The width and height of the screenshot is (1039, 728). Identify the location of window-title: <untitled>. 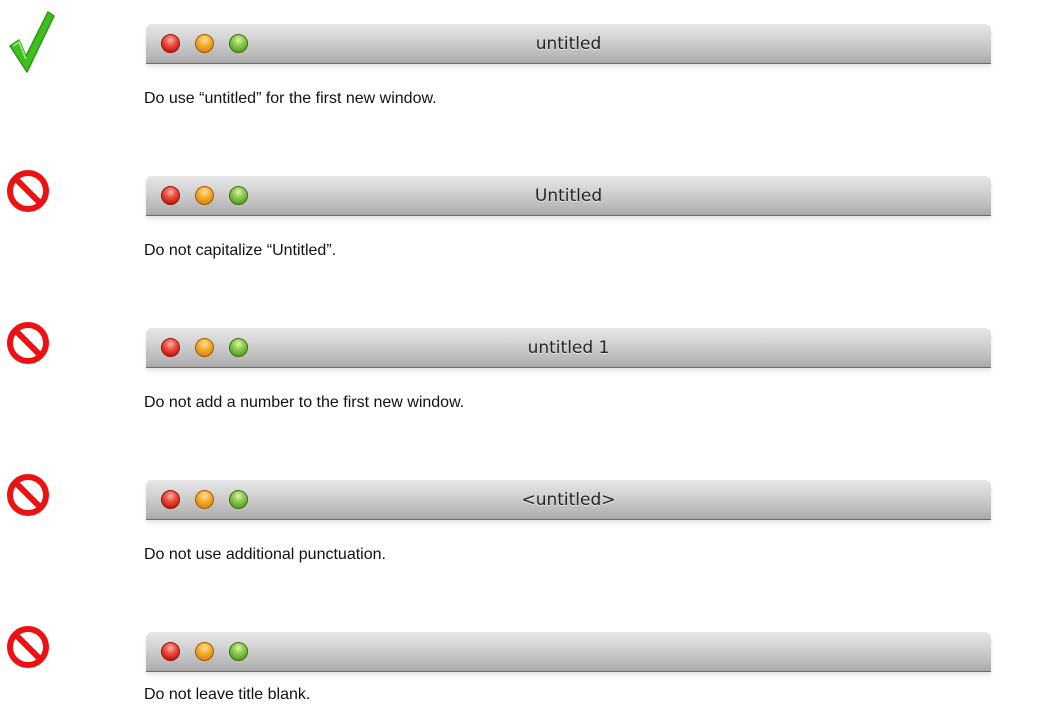
(568, 500).